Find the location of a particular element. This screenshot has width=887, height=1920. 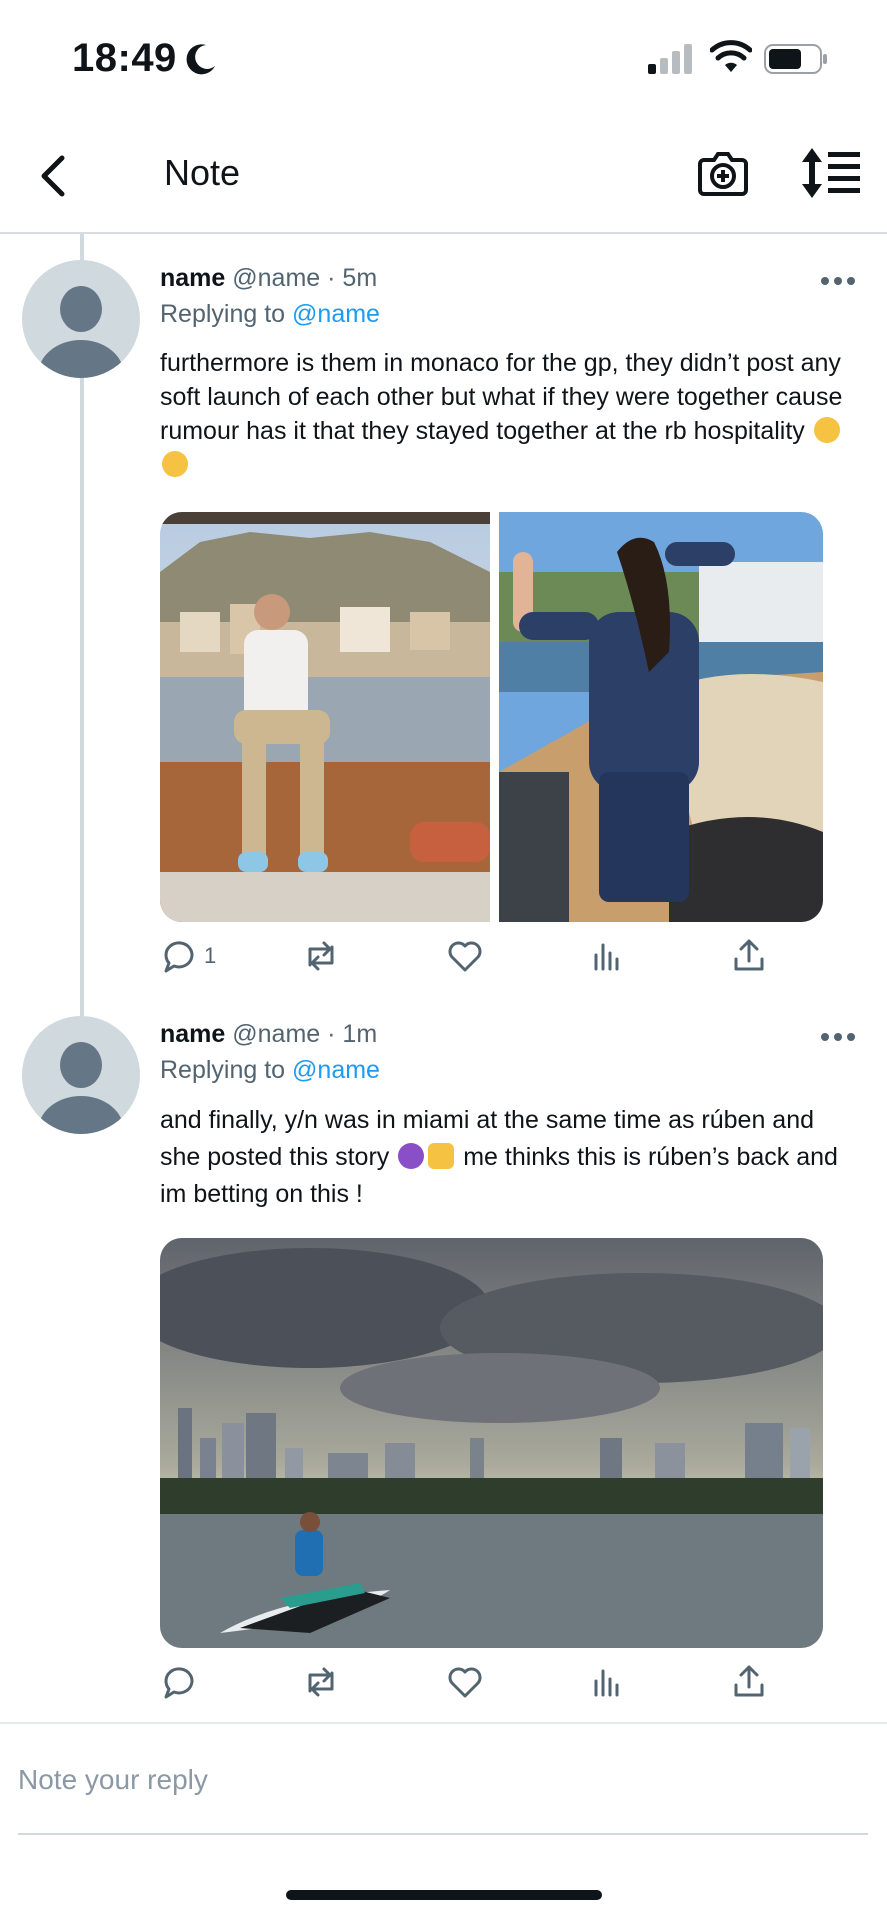

photo-woman-boat is located at coordinates (661, 717).